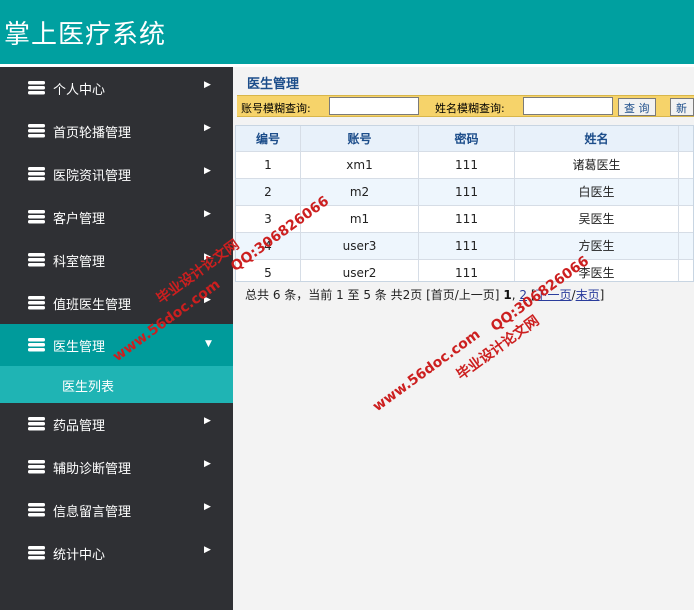 This screenshot has height=610, width=694. What do you see at coordinates (686, 138) in the screenshot?
I see `column-header-extra` at bounding box center [686, 138].